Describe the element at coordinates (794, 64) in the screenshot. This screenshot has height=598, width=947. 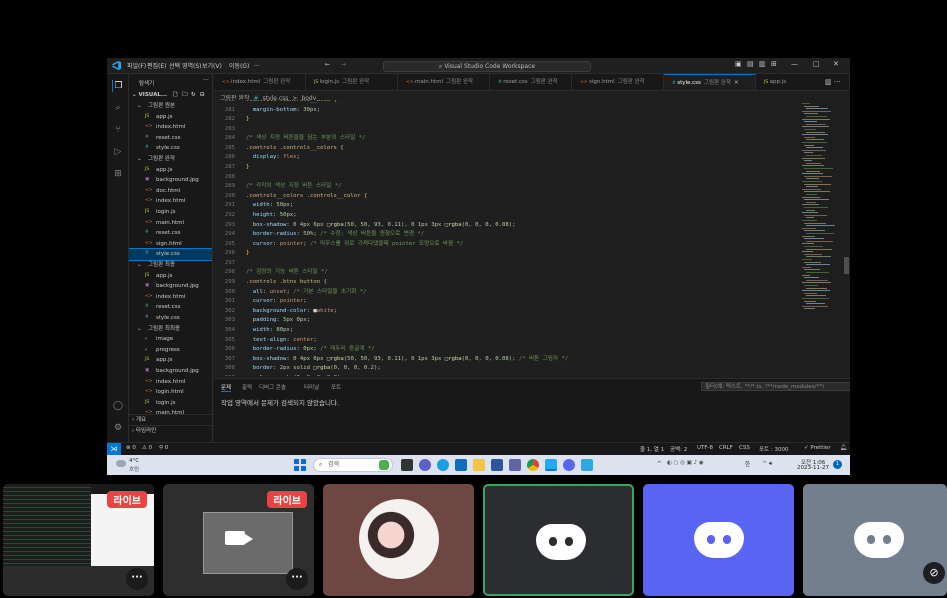
I see `minimize-icon: —` at that location.